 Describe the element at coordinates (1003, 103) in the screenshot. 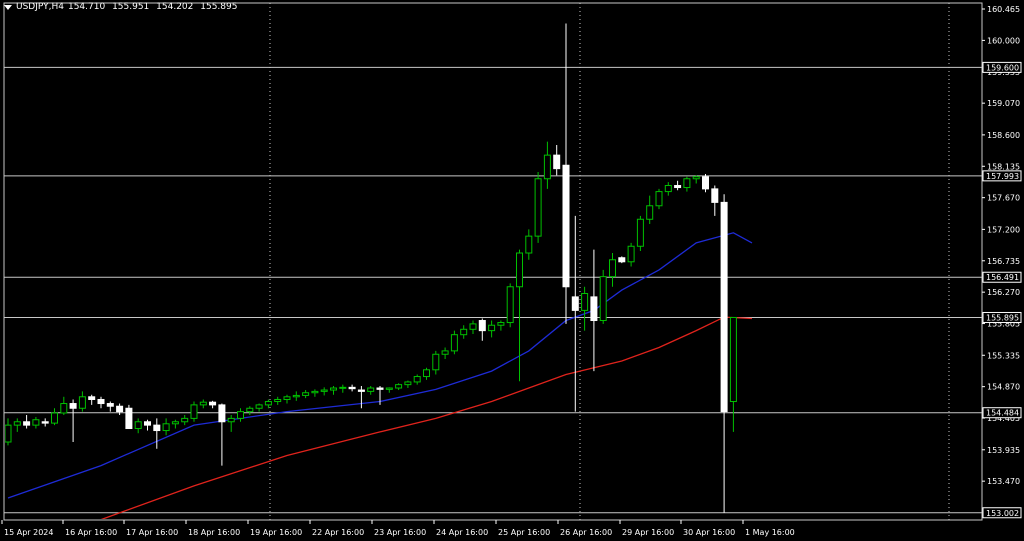

I see `price-tick-label: 159.070` at that location.